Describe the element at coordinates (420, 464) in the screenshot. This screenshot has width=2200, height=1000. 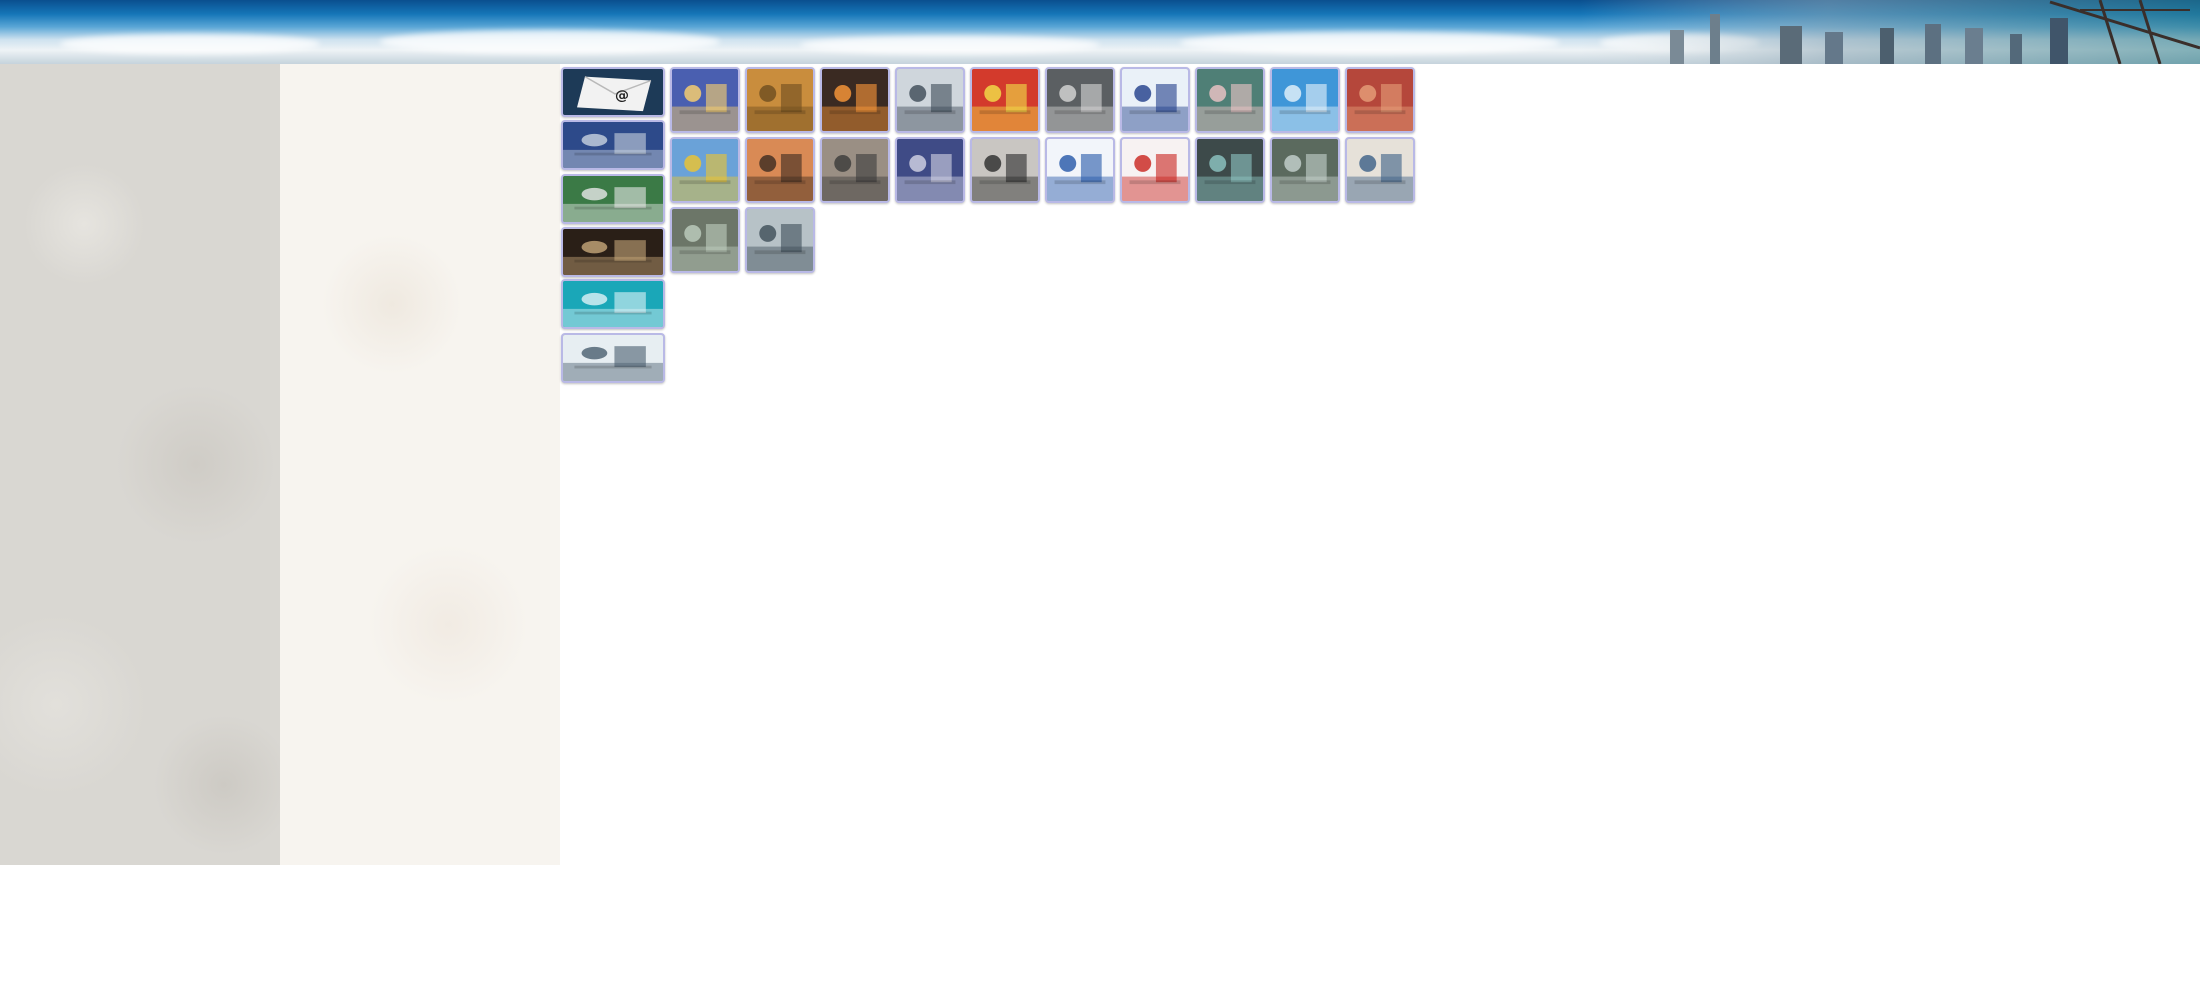
I see `texture-panel-middle` at that location.